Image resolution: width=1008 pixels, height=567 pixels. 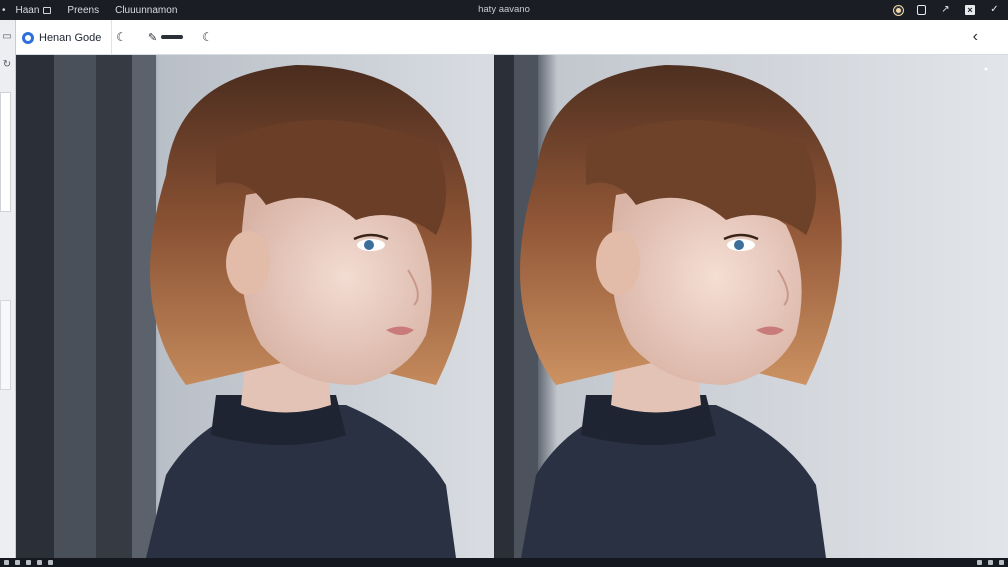 What do you see at coordinates (166, 37) in the screenshot?
I see `pen-tool-icon: ✎` at bounding box center [166, 37].